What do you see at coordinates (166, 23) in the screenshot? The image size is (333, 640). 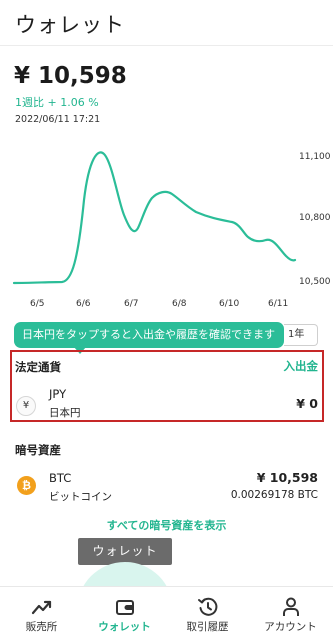 I see `app-header: ウォレット` at bounding box center [166, 23].